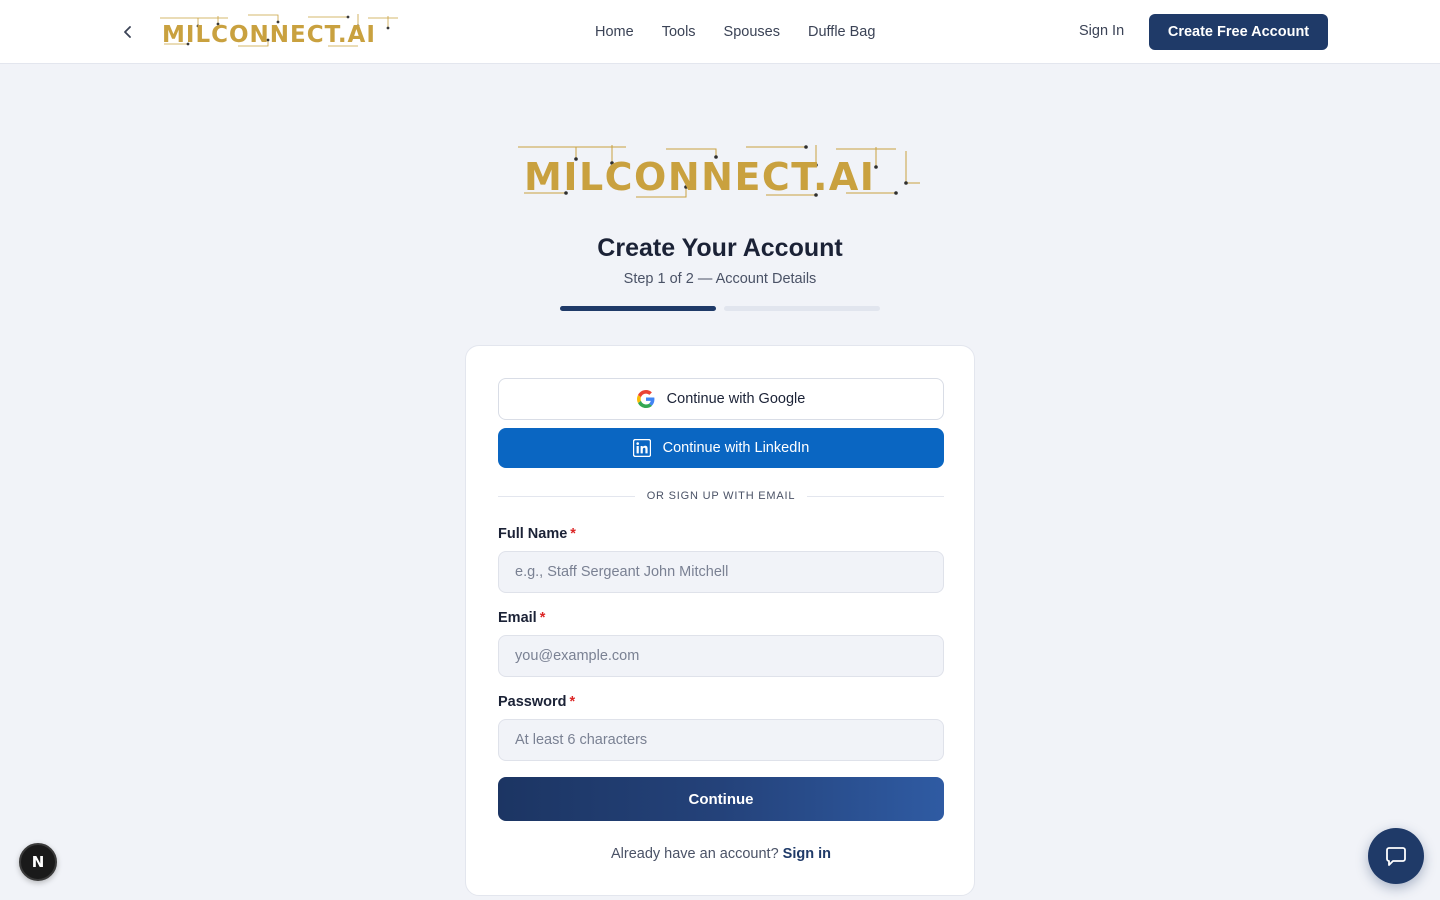 The width and height of the screenshot is (1440, 900). I want to click on nextjs-n-icon: N, so click(38, 862).